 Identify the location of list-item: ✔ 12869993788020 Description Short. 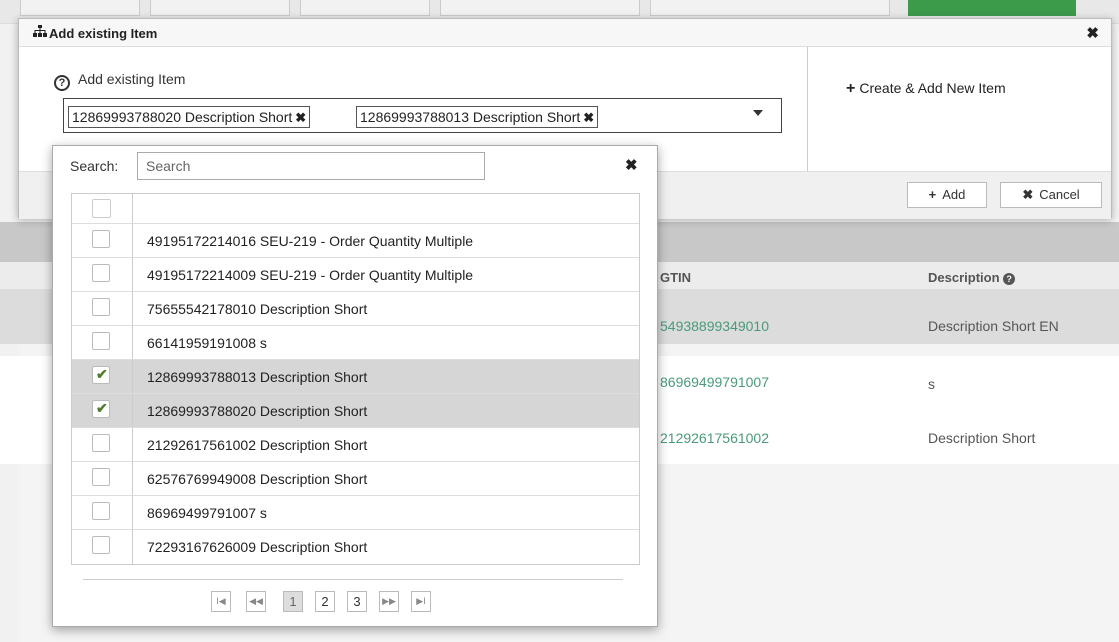
(355, 411).